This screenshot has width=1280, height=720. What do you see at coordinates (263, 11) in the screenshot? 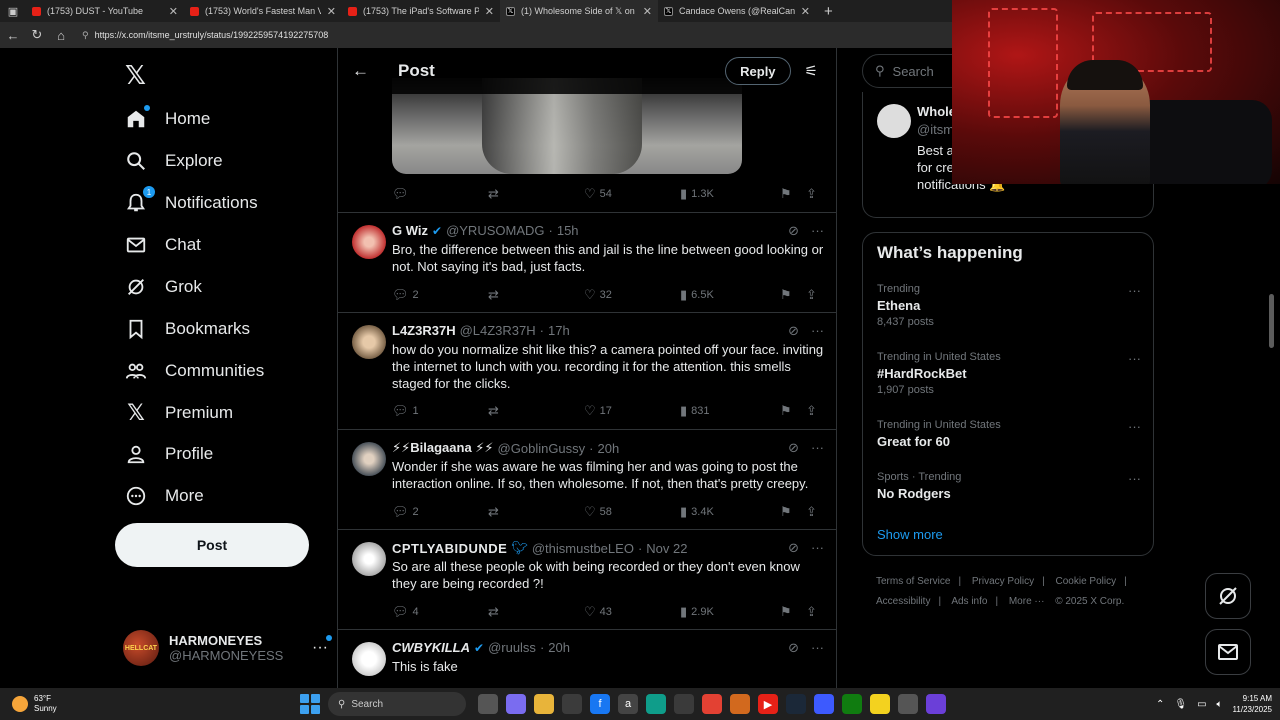
I see `browser-tab: (1753) World's Fastest Man Vs Ro ✕` at bounding box center [263, 11].